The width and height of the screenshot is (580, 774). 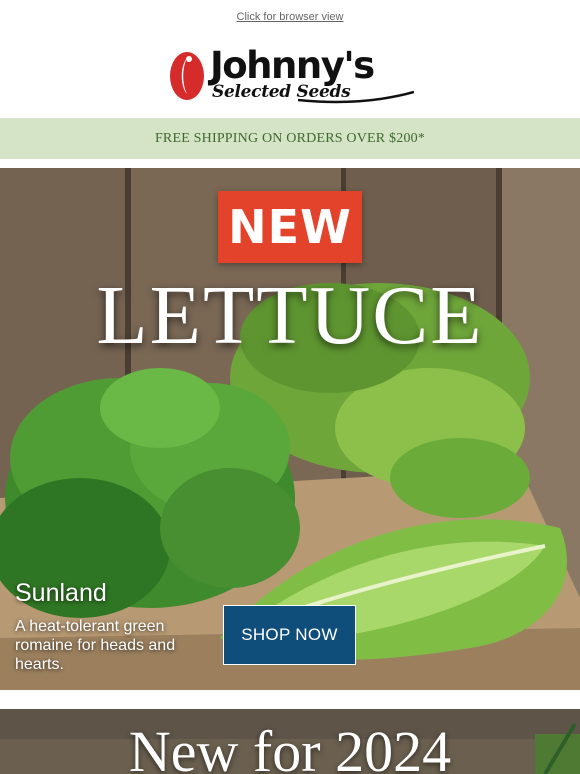 What do you see at coordinates (290, 17) in the screenshot?
I see `browser-view-link: Click for browser view` at bounding box center [290, 17].